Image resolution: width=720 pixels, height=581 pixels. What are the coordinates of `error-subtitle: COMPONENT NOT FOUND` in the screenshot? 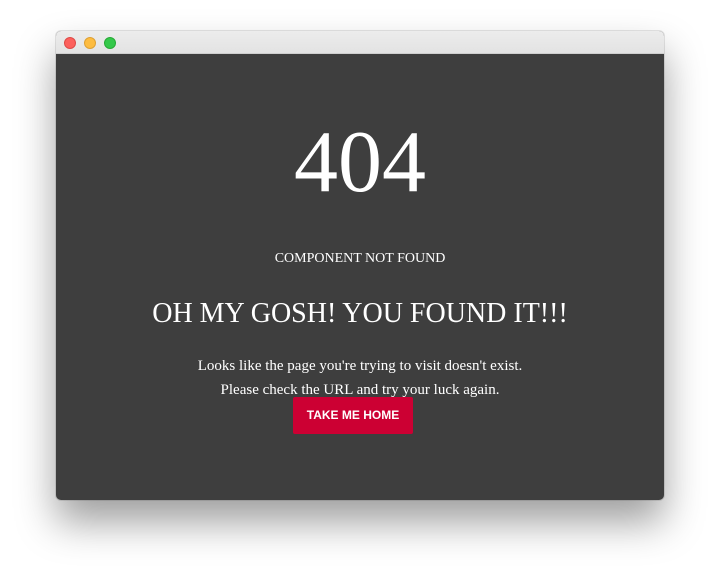 It's located at (360, 258).